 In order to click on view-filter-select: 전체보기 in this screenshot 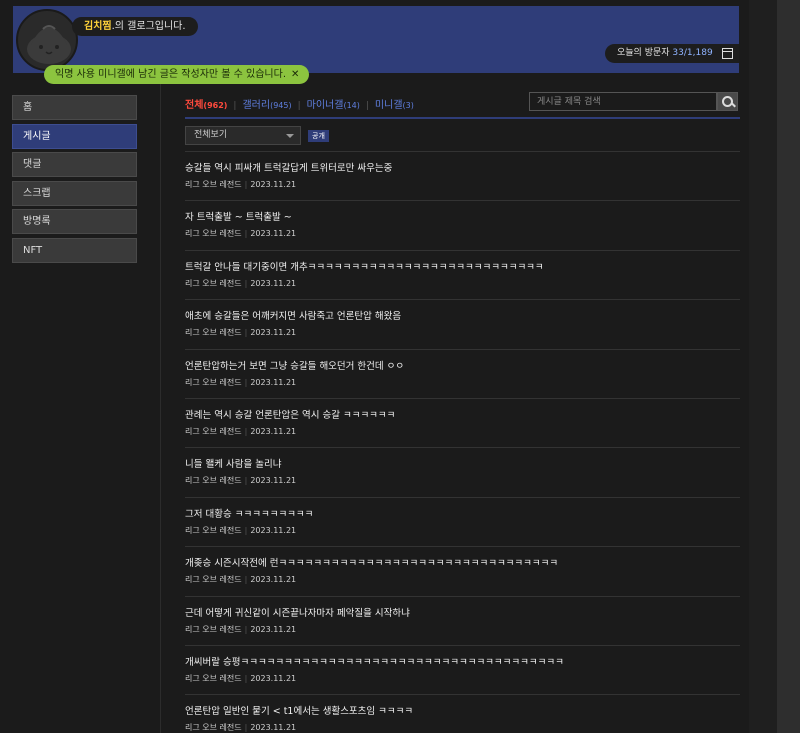, I will do `click(243, 135)`.